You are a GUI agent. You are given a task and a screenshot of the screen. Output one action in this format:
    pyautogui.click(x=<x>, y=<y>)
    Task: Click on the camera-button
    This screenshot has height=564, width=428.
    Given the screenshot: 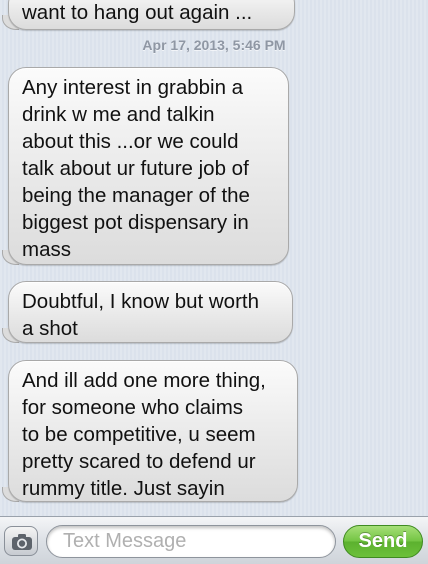 What is the action you would take?
    pyautogui.click(x=21, y=541)
    